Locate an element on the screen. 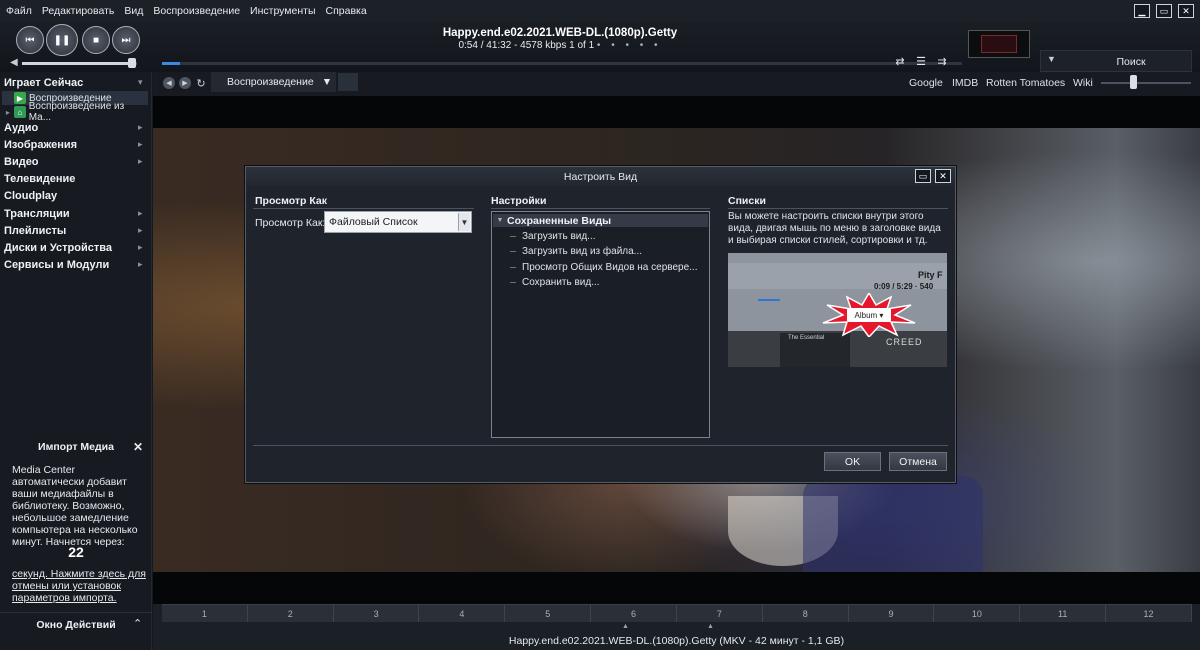 This screenshot has height=650, width=1200. volume-slider is located at coordinates (79, 63).